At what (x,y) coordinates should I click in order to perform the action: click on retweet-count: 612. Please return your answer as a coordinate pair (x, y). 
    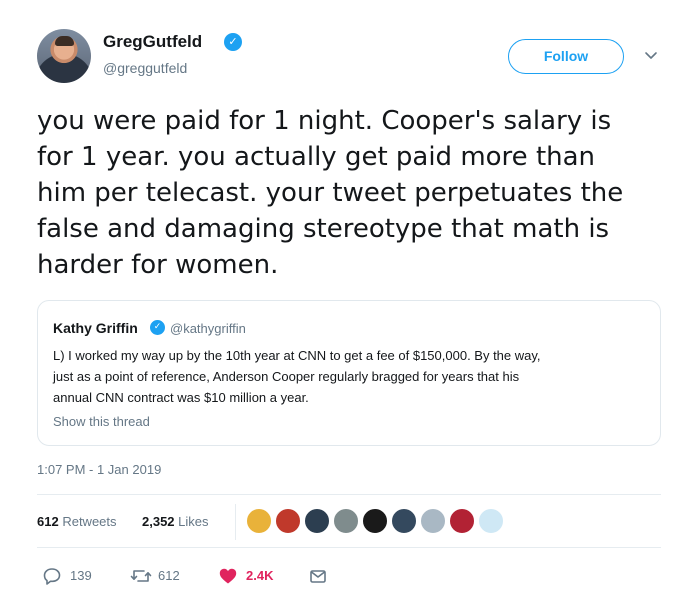
    Looking at the image, I should click on (169, 575).